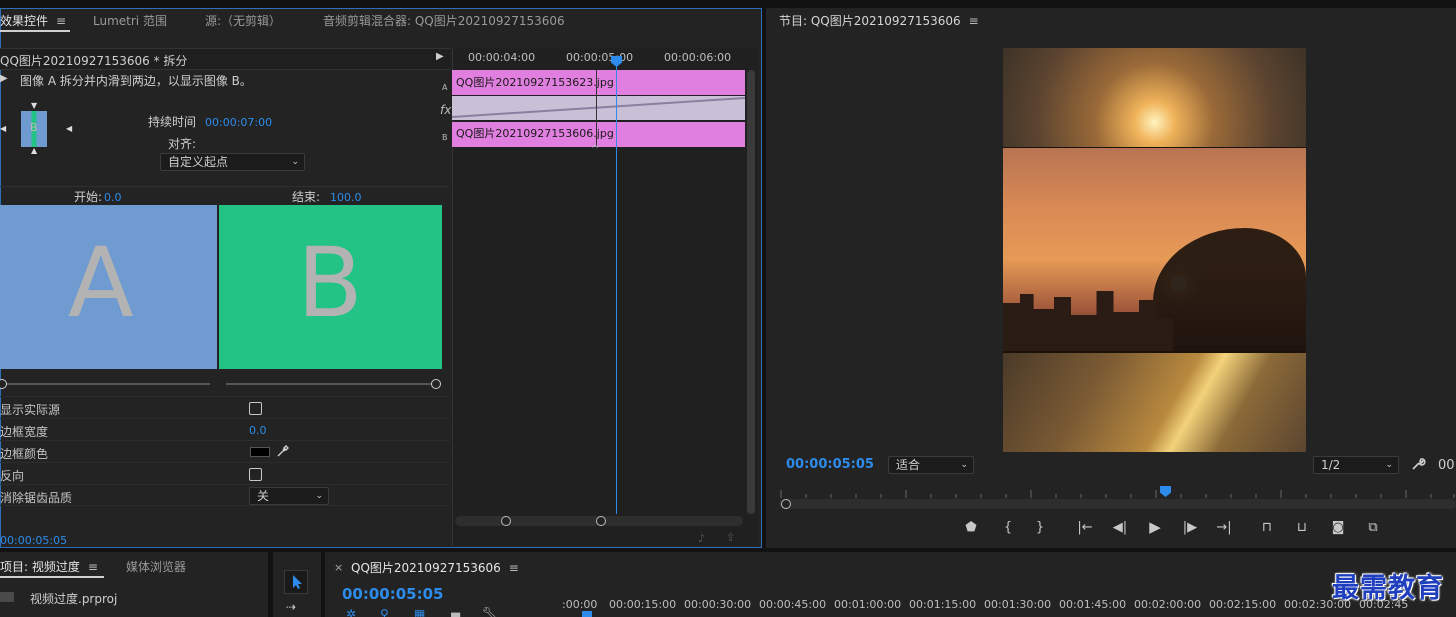  Describe the element at coordinates (931, 465) in the screenshot. I see `fit-dropdown: 适合 ⌄` at that location.